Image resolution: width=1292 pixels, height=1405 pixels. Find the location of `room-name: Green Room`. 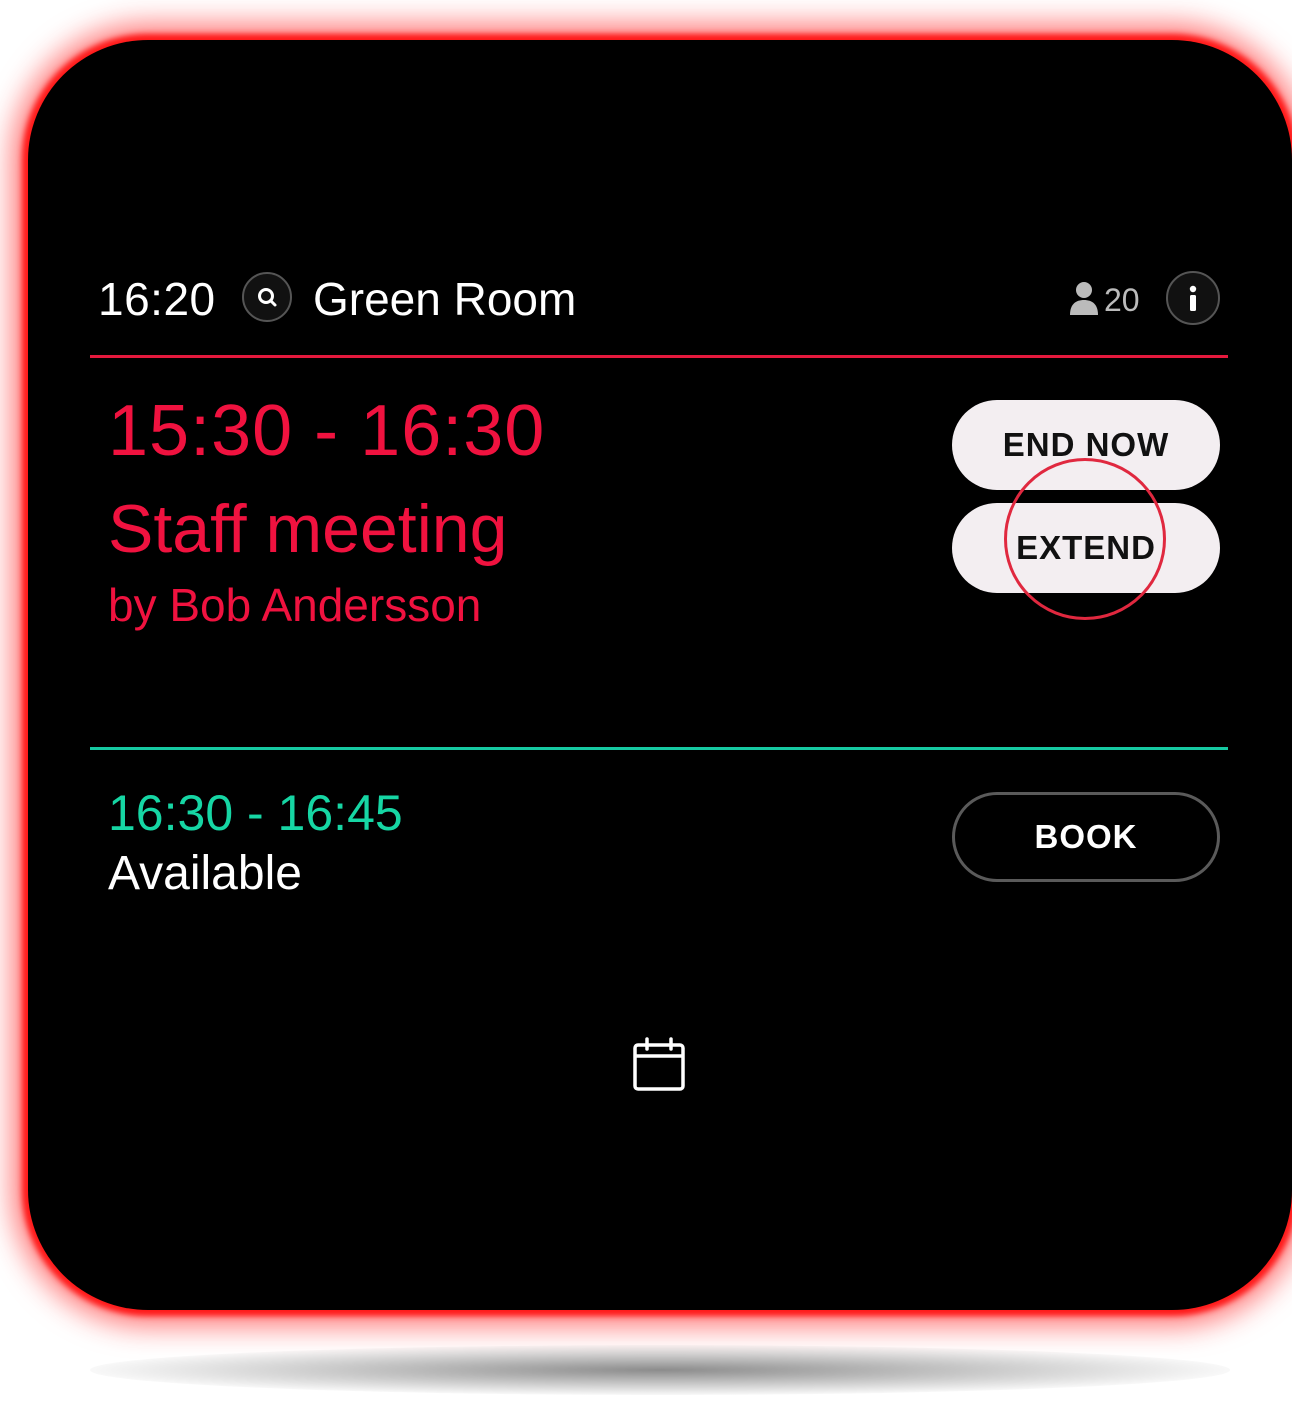

room-name: Green Room is located at coordinates (445, 299).